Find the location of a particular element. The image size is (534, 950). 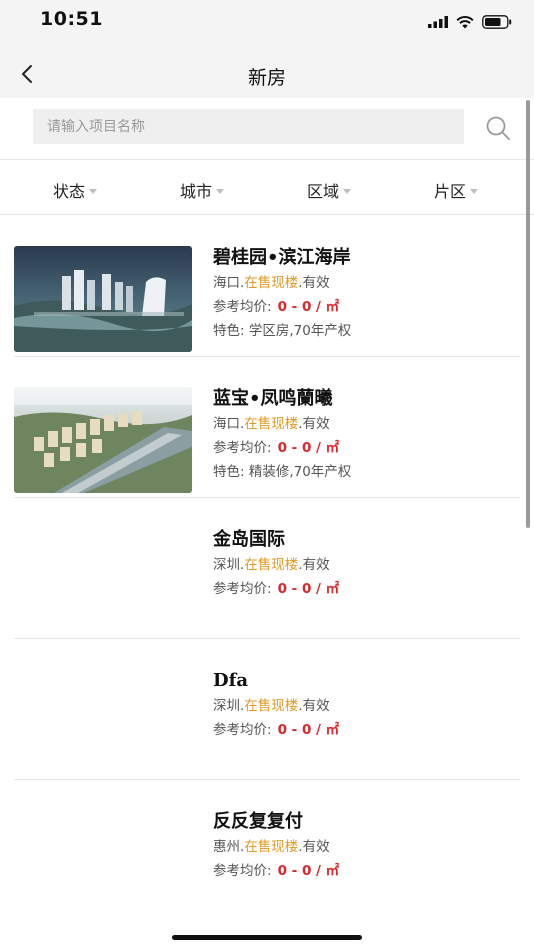

search-icon is located at coordinates (498, 128).